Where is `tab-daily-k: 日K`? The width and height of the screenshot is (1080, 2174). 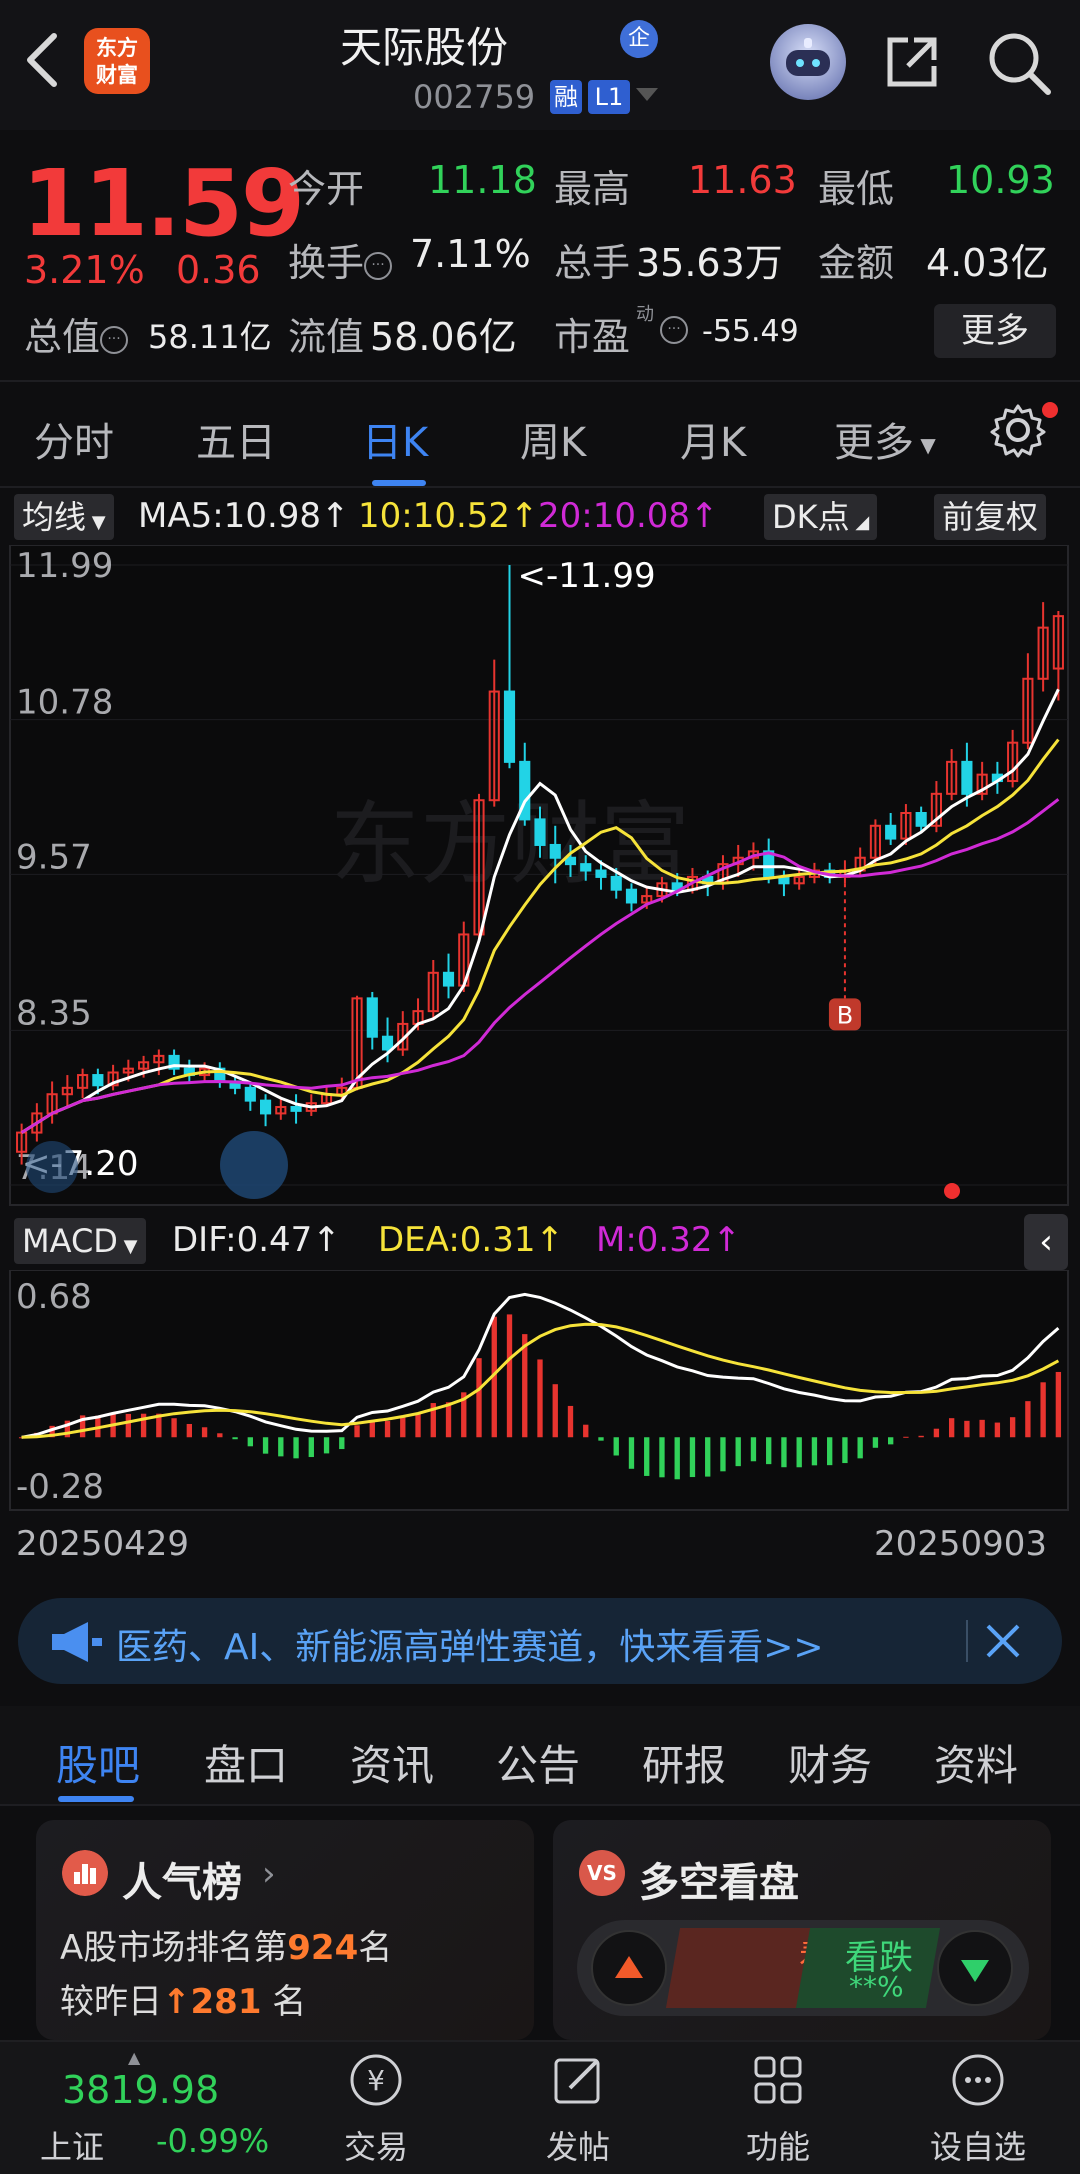 tab-daily-k: 日K is located at coordinates (395, 439).